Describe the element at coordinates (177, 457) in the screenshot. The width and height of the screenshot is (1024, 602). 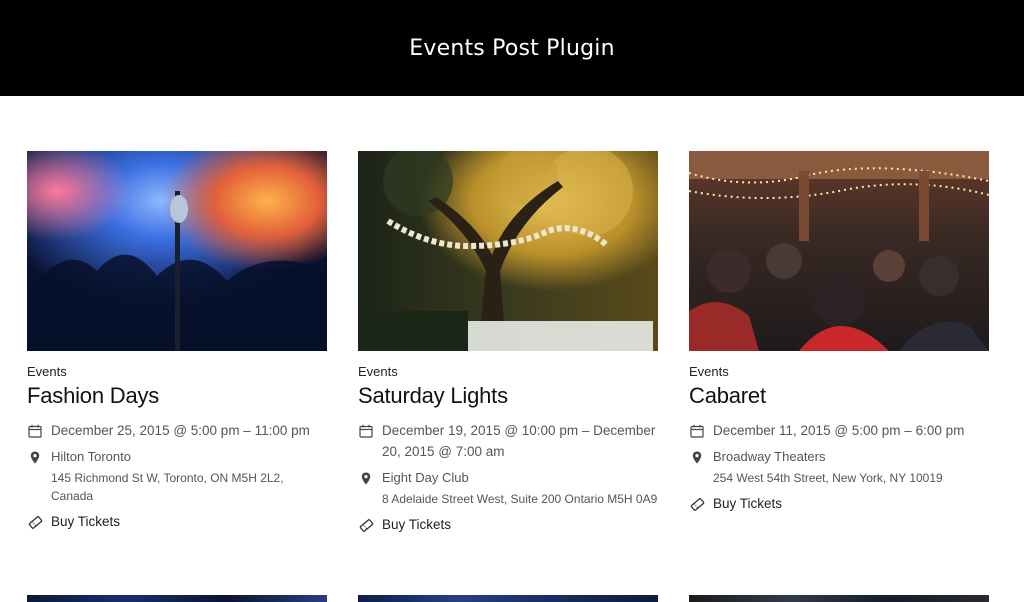
I see `event-venue: Hilton Toronto` at that location.